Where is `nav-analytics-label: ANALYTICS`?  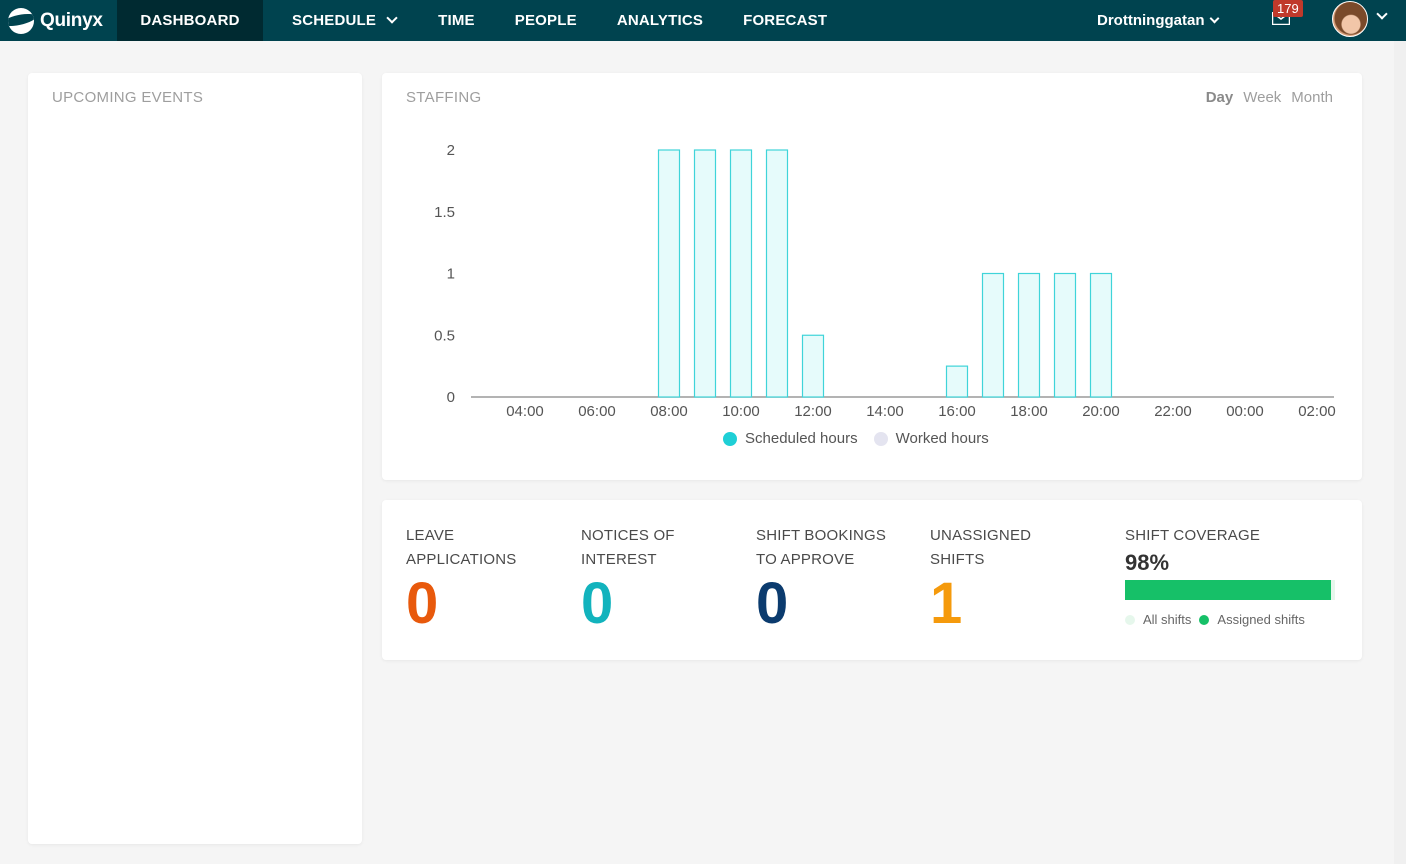
nav-analytics-label: ANALYTICS is located at coordinates (660, 20).